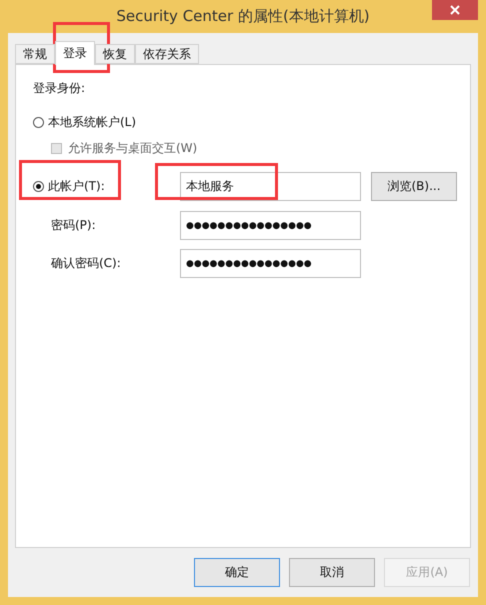  I want to click on dialog-button: 确定, so click(237, 572).